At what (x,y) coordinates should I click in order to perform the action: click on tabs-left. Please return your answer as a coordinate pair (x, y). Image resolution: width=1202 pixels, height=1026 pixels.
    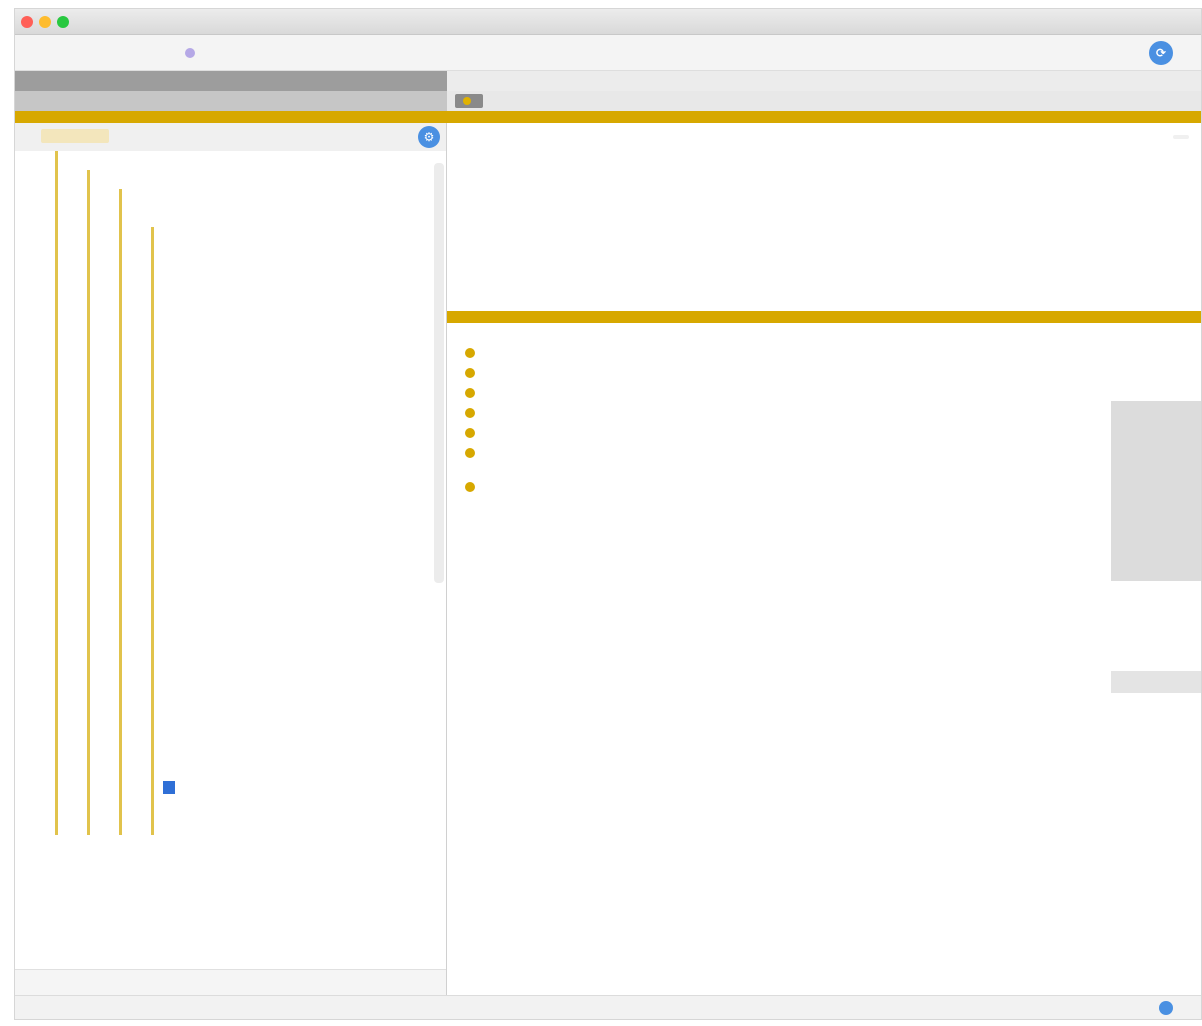
    Looking at the image, I should click on (231, 91).